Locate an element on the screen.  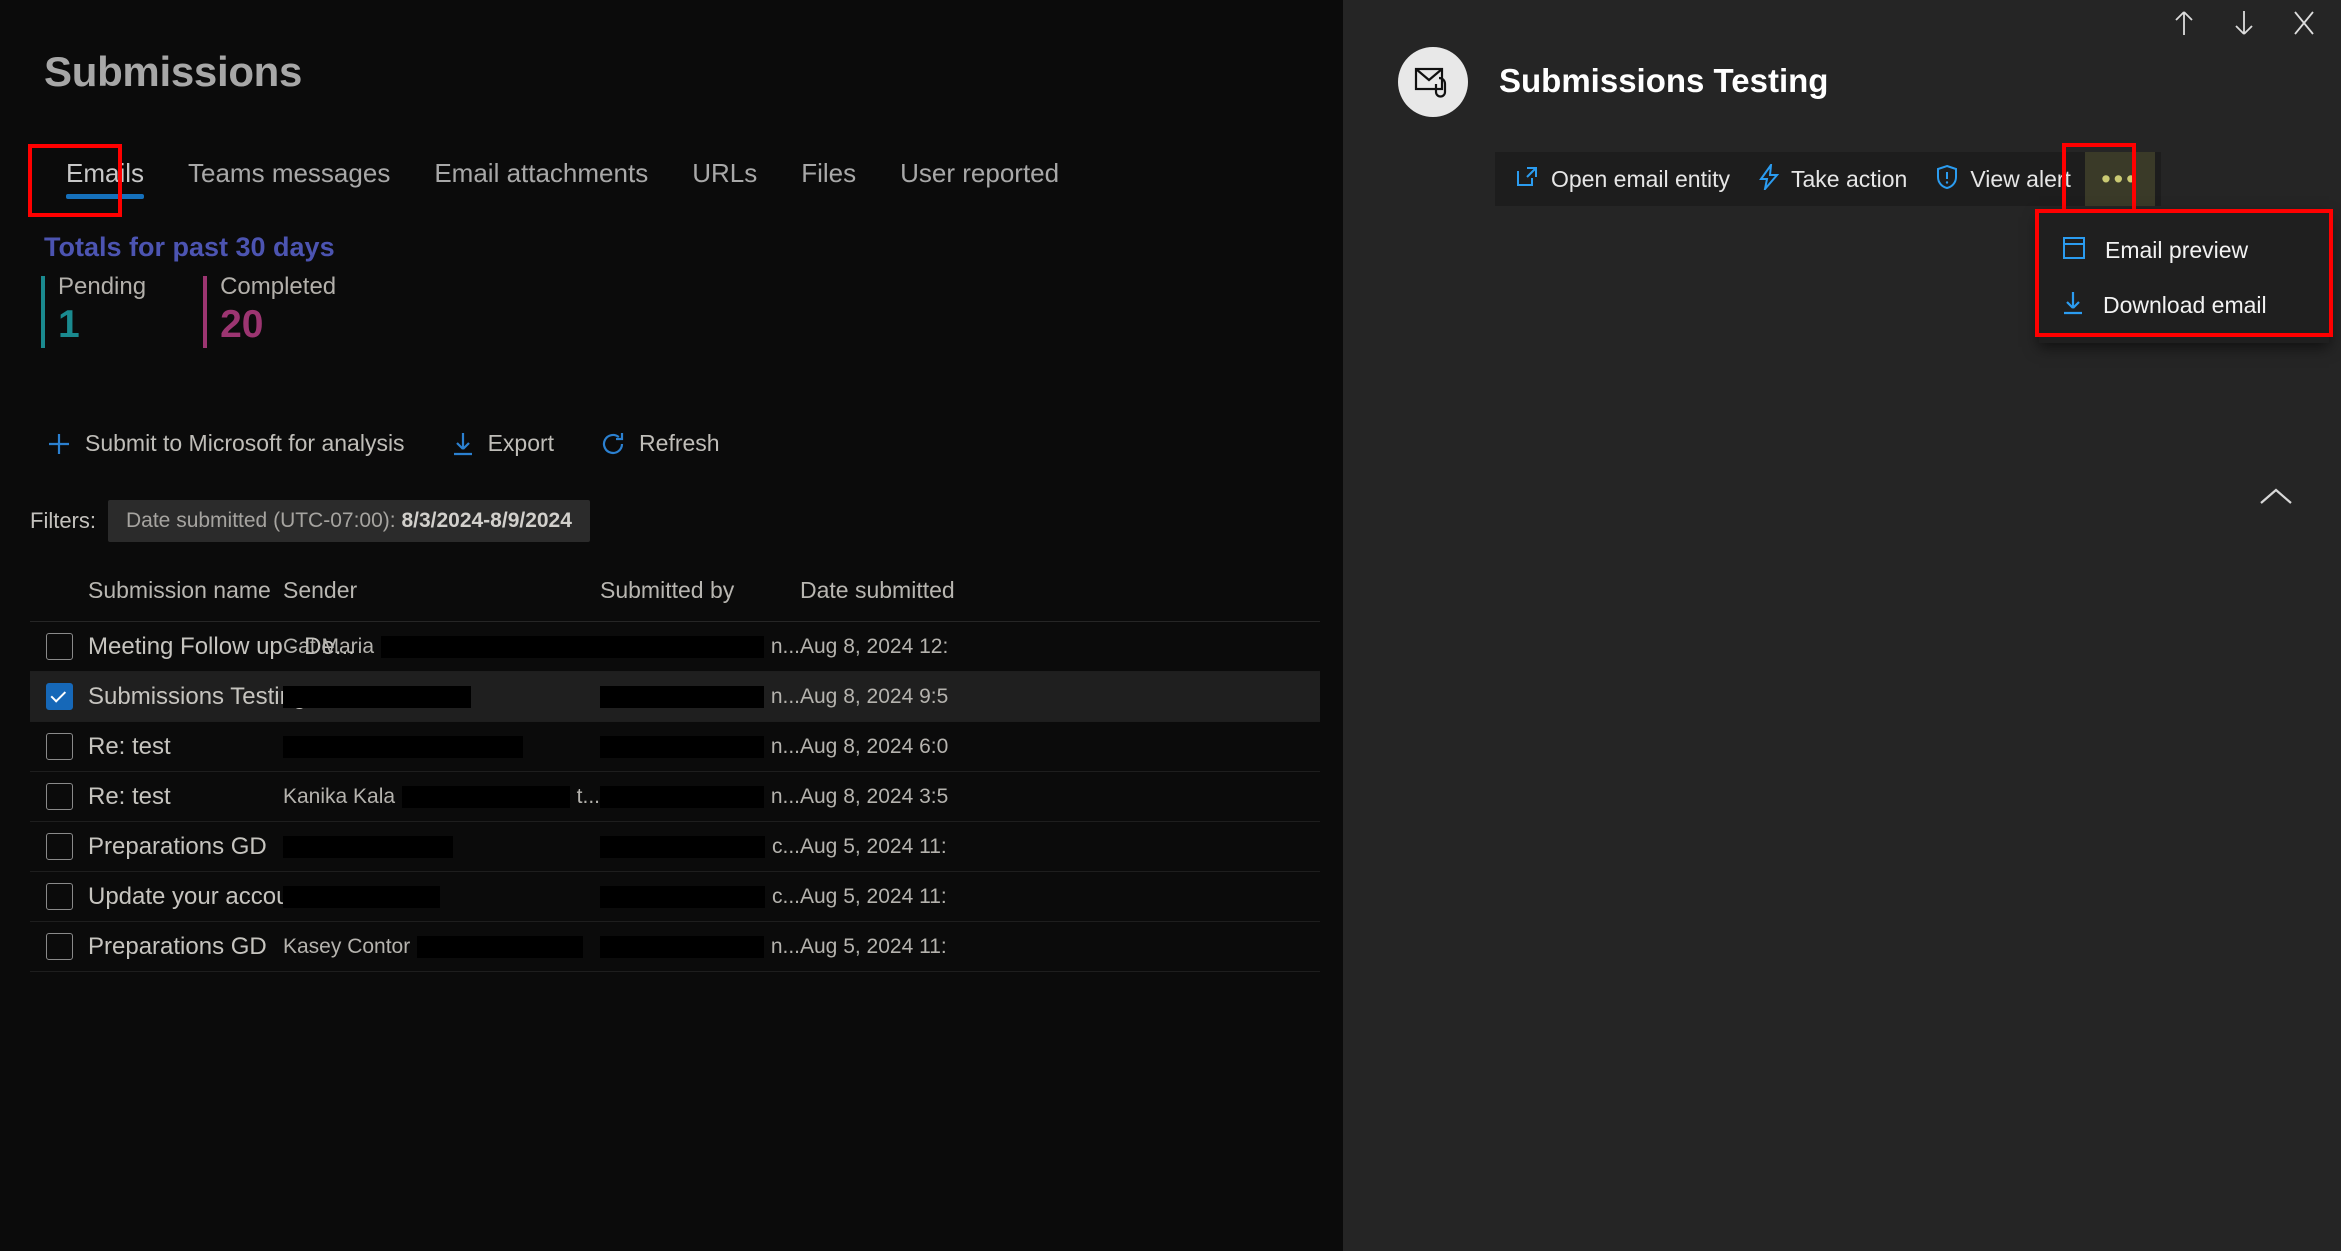
tab-teams-messages: Teams messages is located at coordinates (289, 178).